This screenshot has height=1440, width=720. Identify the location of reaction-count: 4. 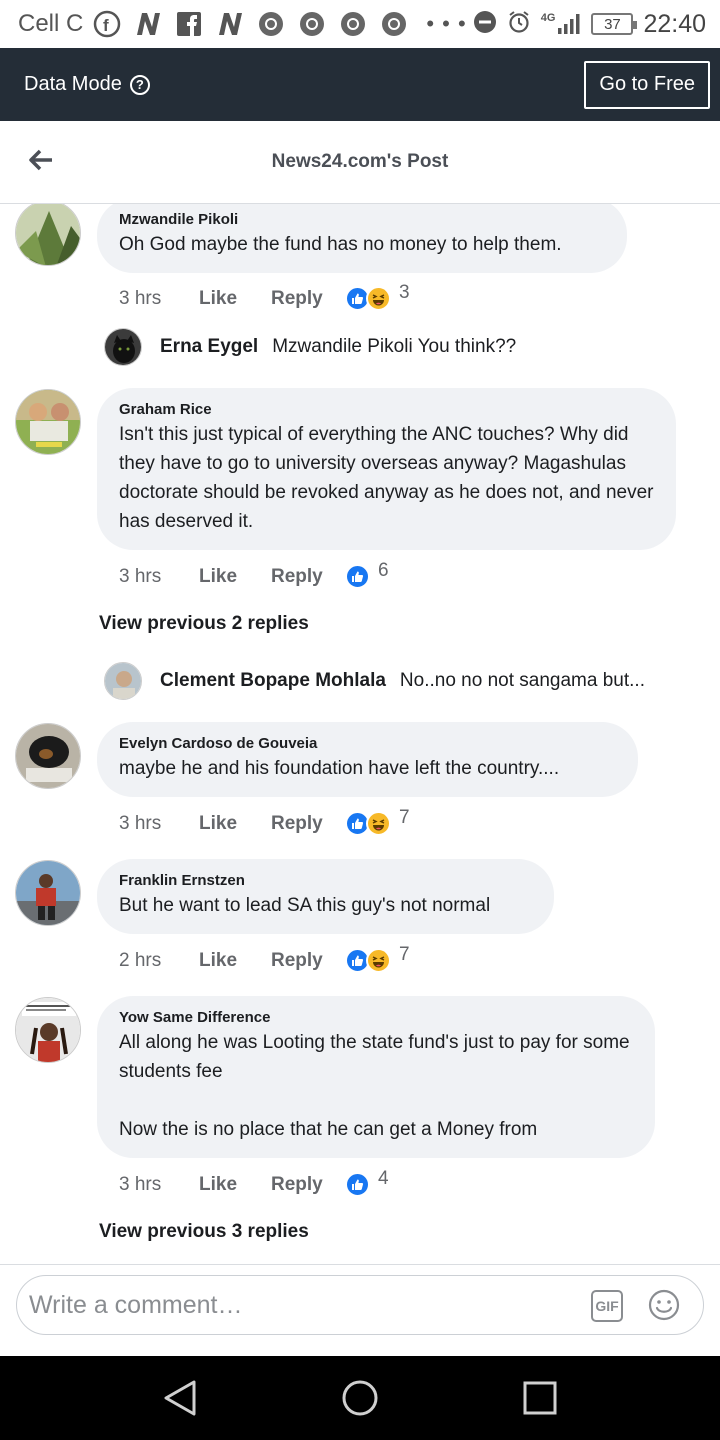
(383, 1178).